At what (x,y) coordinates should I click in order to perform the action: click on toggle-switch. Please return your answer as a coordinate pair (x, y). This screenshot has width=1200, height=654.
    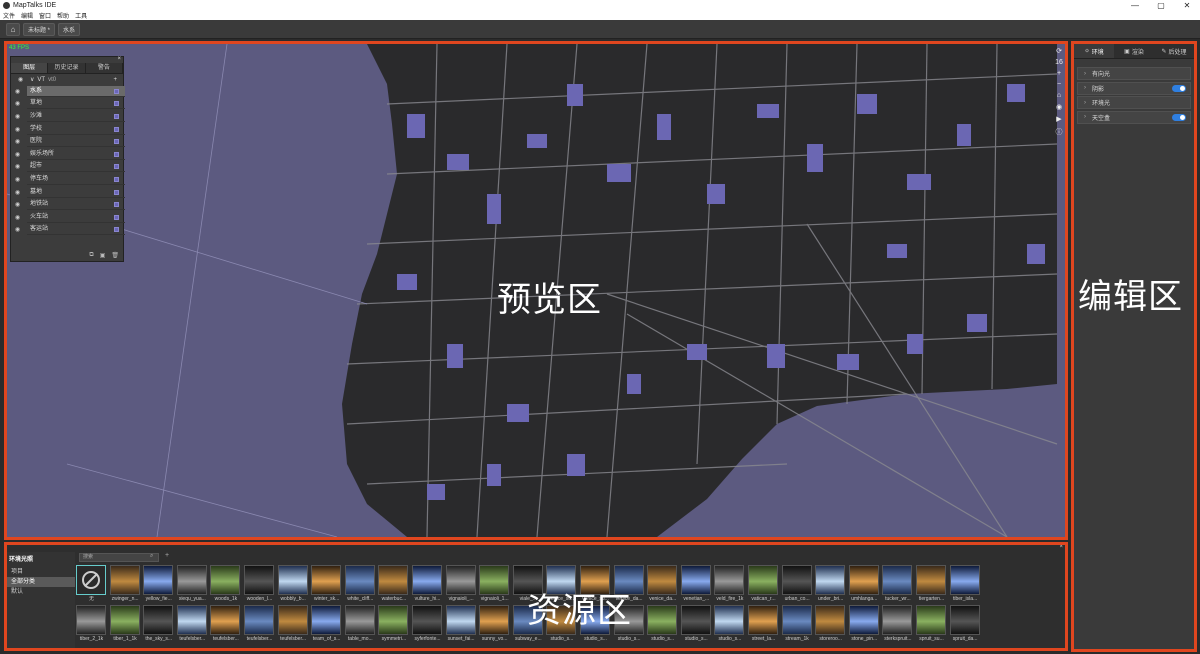
    Looking at the image, I should click on (1179, 117).